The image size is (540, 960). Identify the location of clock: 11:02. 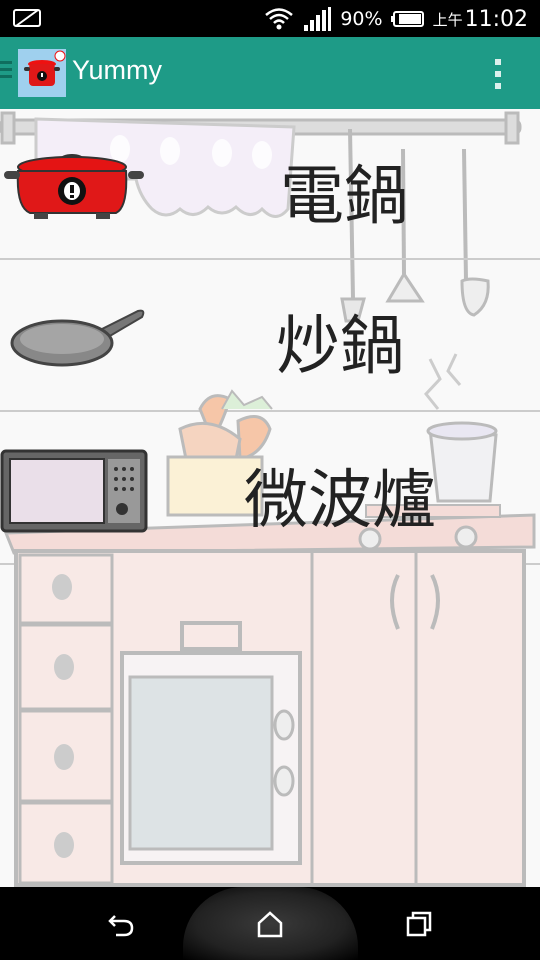
(496, 19).